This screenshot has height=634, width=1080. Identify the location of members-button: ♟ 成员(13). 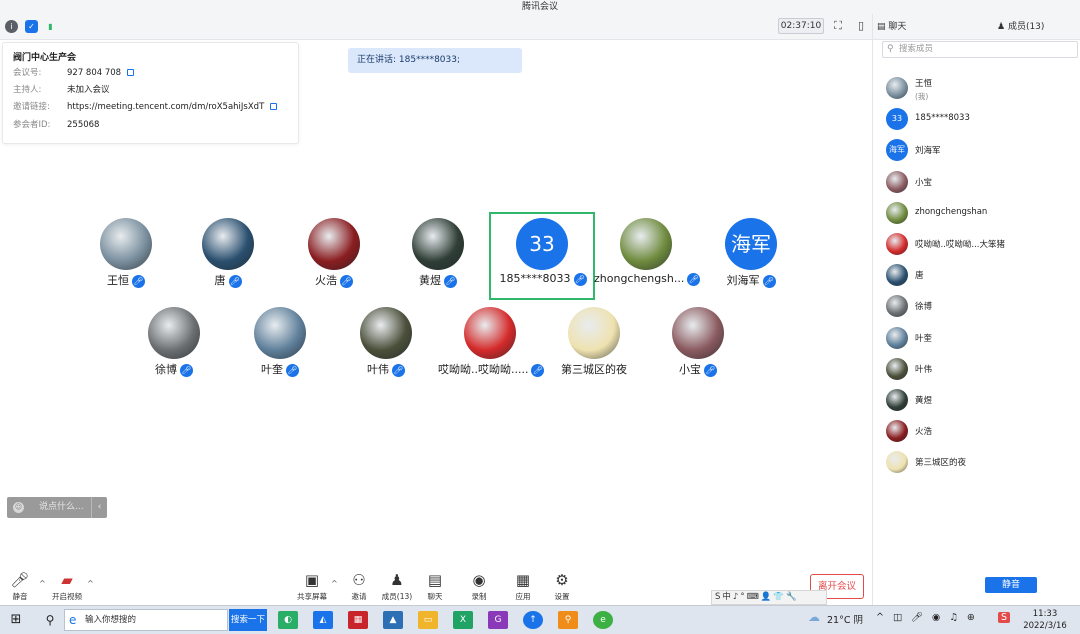
(397, 586).